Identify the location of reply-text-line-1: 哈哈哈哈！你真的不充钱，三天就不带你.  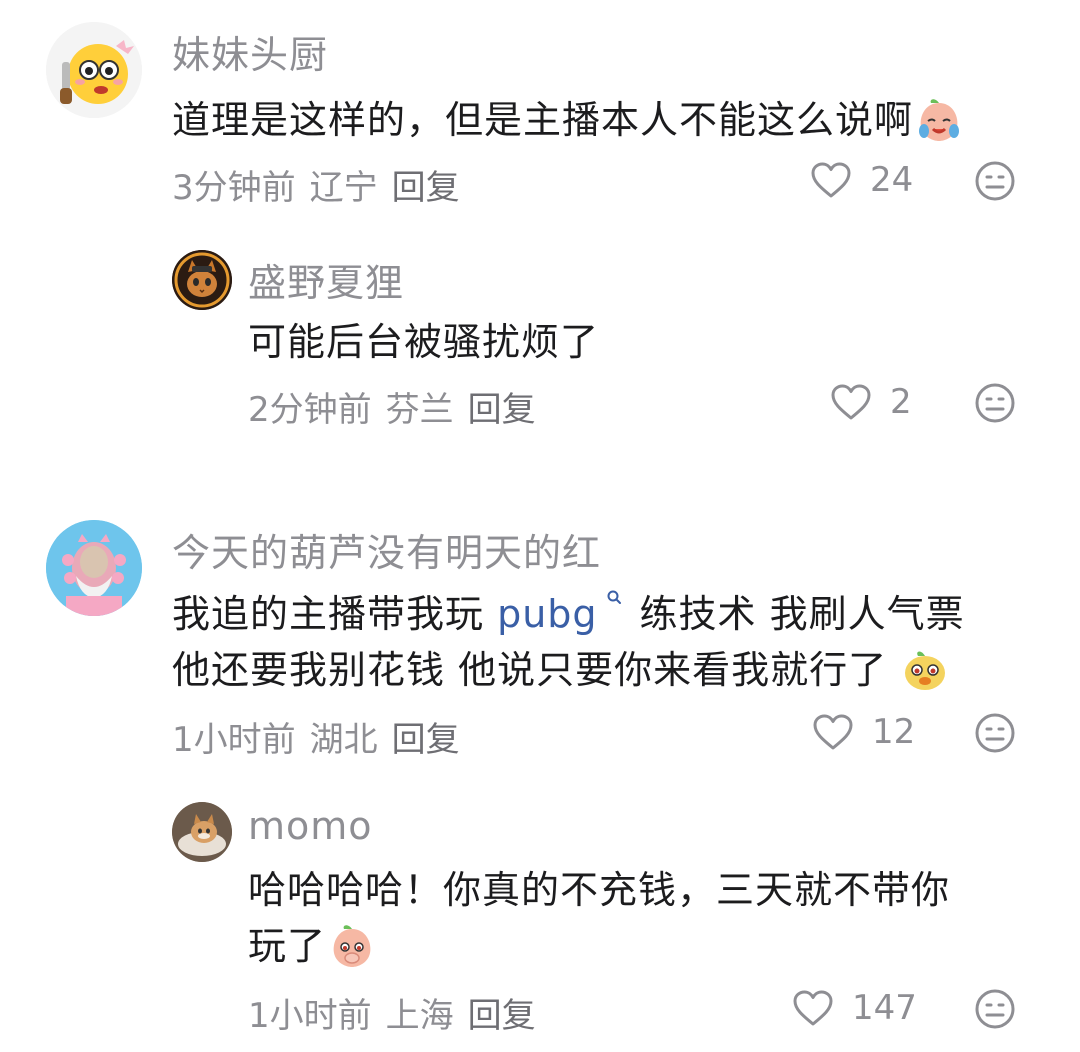
(599, 890).